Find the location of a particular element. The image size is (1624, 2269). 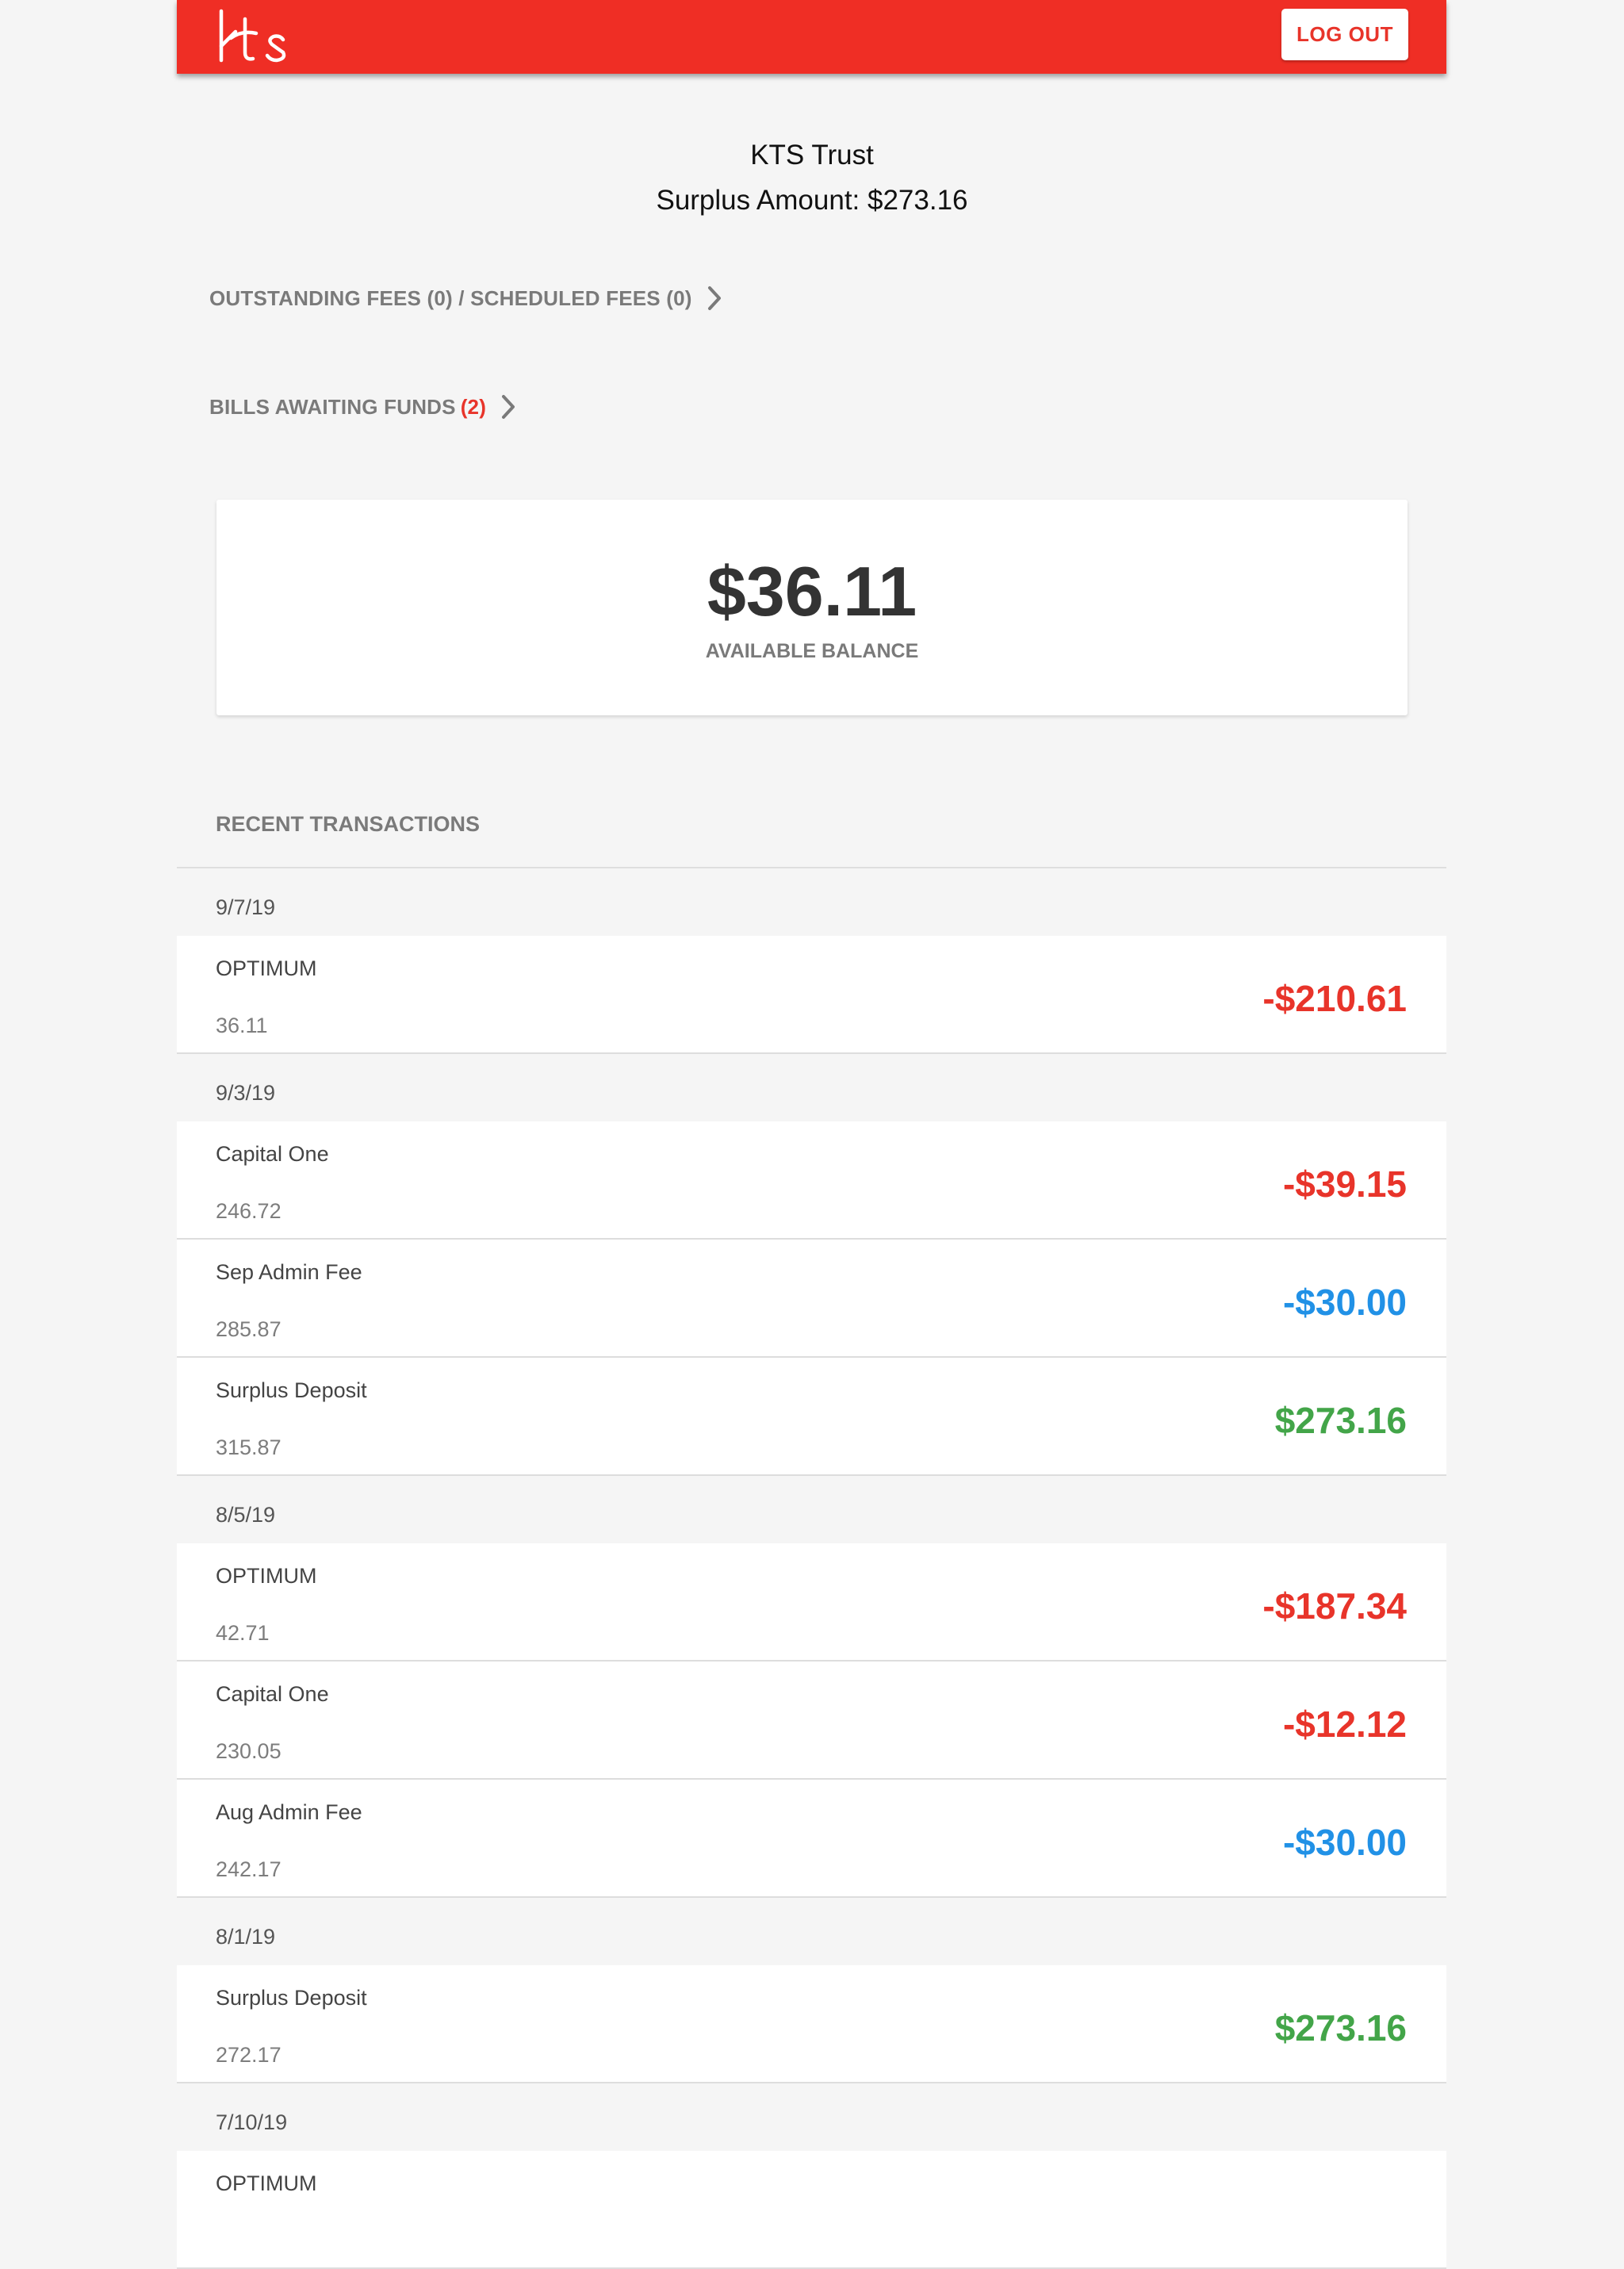

bills-awaiting-funds-link: BILLS AWAITING FUNDS (2) is located at coordinates (363, 407).